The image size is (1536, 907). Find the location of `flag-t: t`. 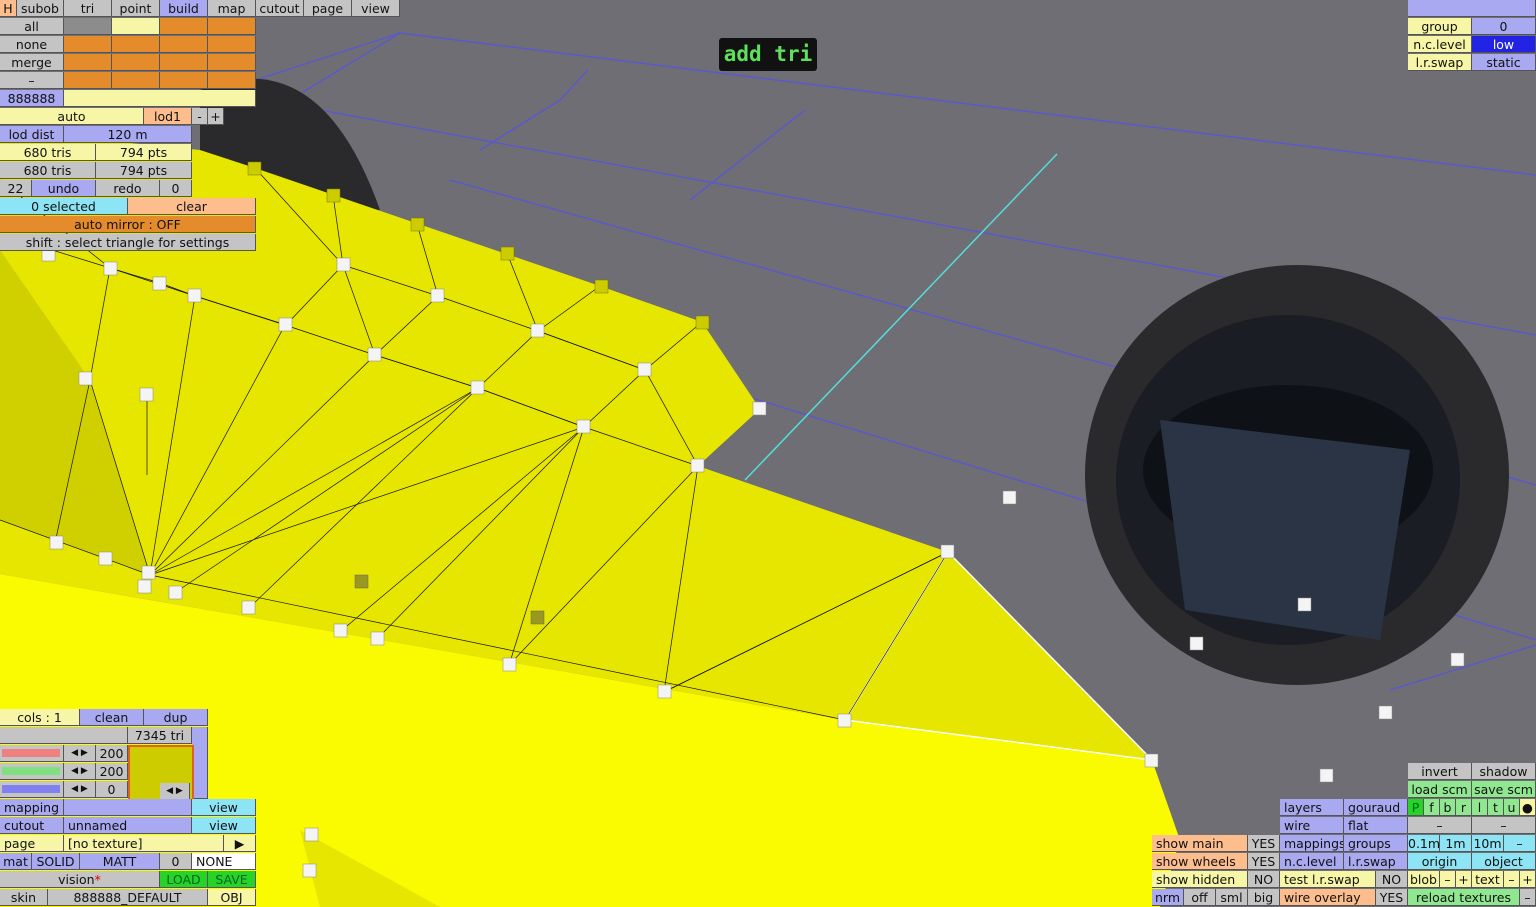

flag-t: t is located at coordinates (1496, 807).